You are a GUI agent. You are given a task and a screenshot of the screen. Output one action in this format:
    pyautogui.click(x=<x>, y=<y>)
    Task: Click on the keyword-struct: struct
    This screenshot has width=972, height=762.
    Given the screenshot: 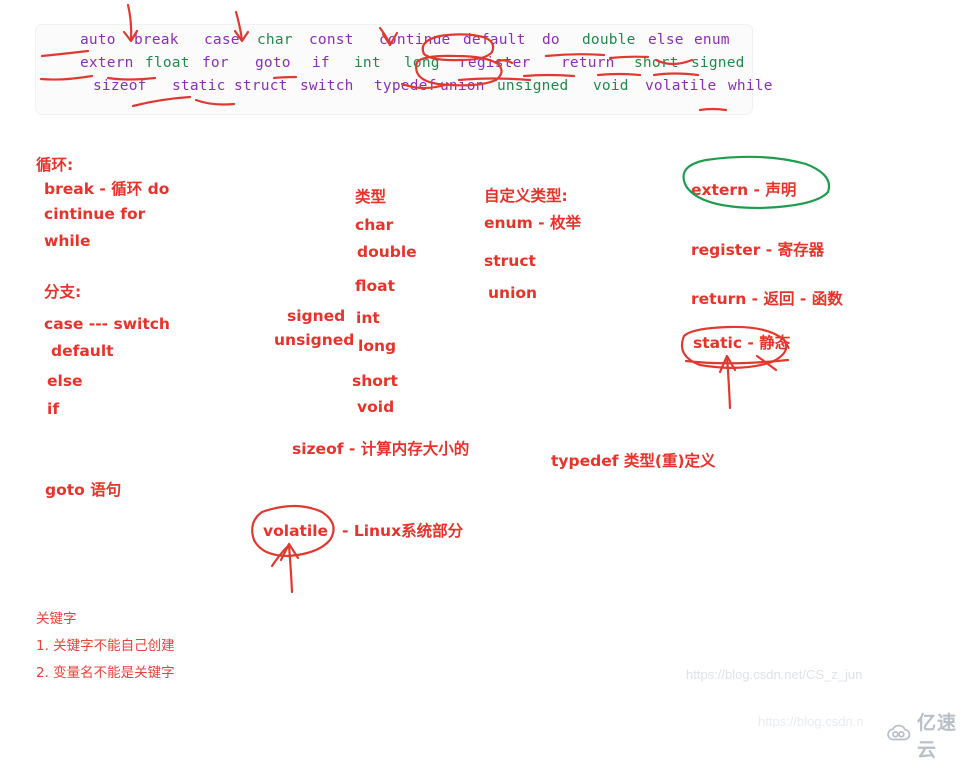 What is the action you would take?
    pyautogui.click(x=261, y=86)
    